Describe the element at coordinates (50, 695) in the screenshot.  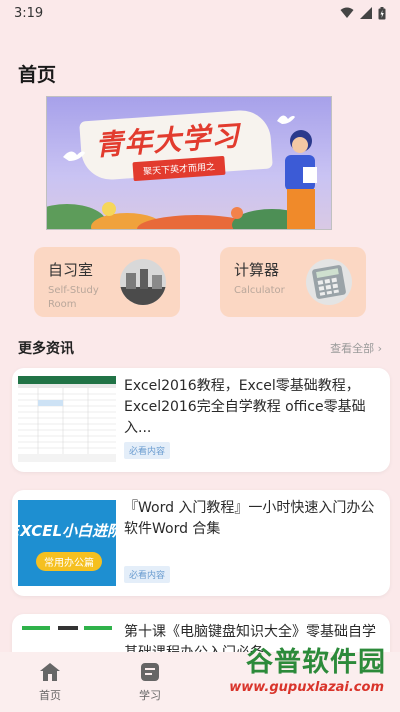
I see `nav-label: 首页` at that location.